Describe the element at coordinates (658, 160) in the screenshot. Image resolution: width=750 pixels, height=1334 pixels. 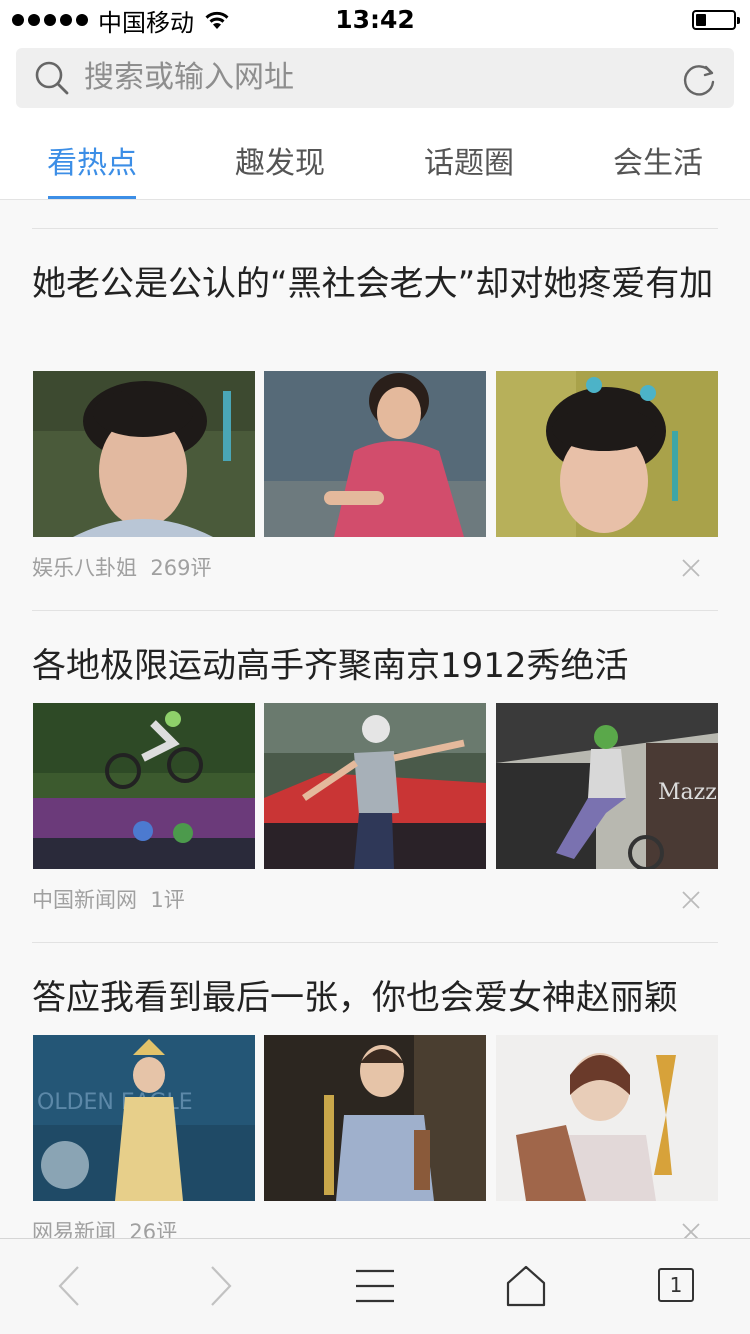
I see `tab-life: 会生活` at that location.